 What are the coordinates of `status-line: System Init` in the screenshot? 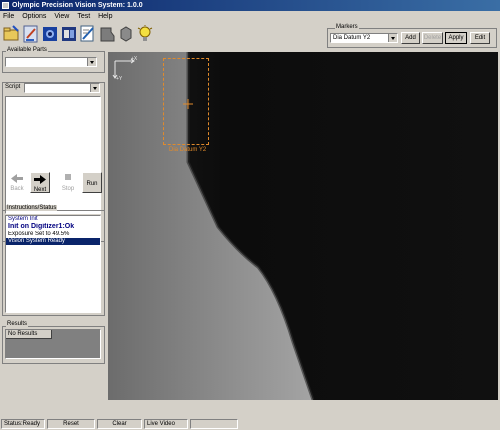 It's located at (23, 219).